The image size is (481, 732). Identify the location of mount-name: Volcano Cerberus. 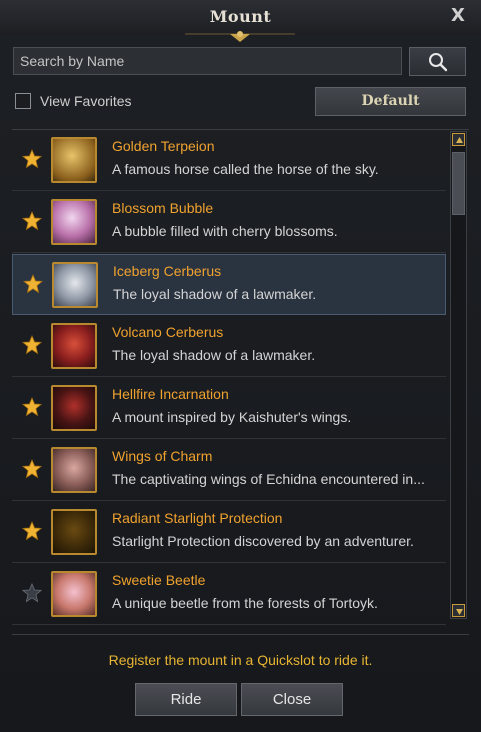
(168, 332).